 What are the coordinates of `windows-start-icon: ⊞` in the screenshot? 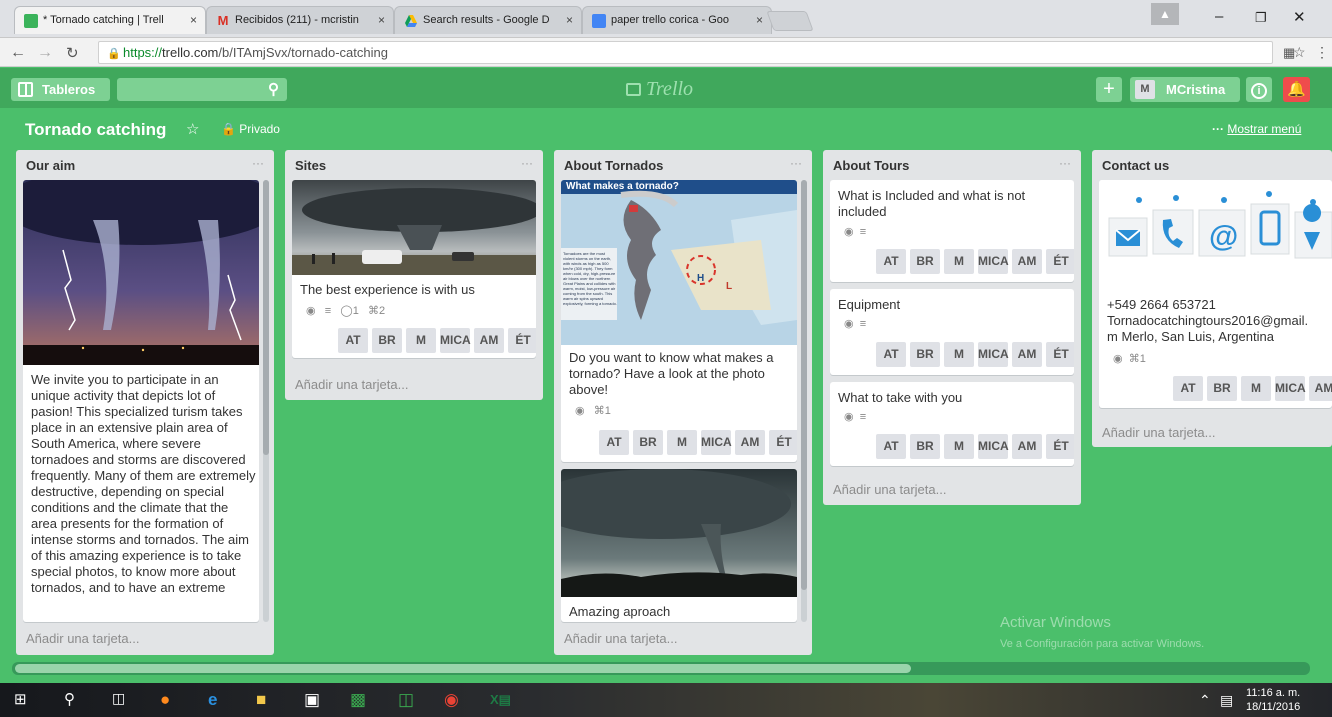 It's located at (20, 699).